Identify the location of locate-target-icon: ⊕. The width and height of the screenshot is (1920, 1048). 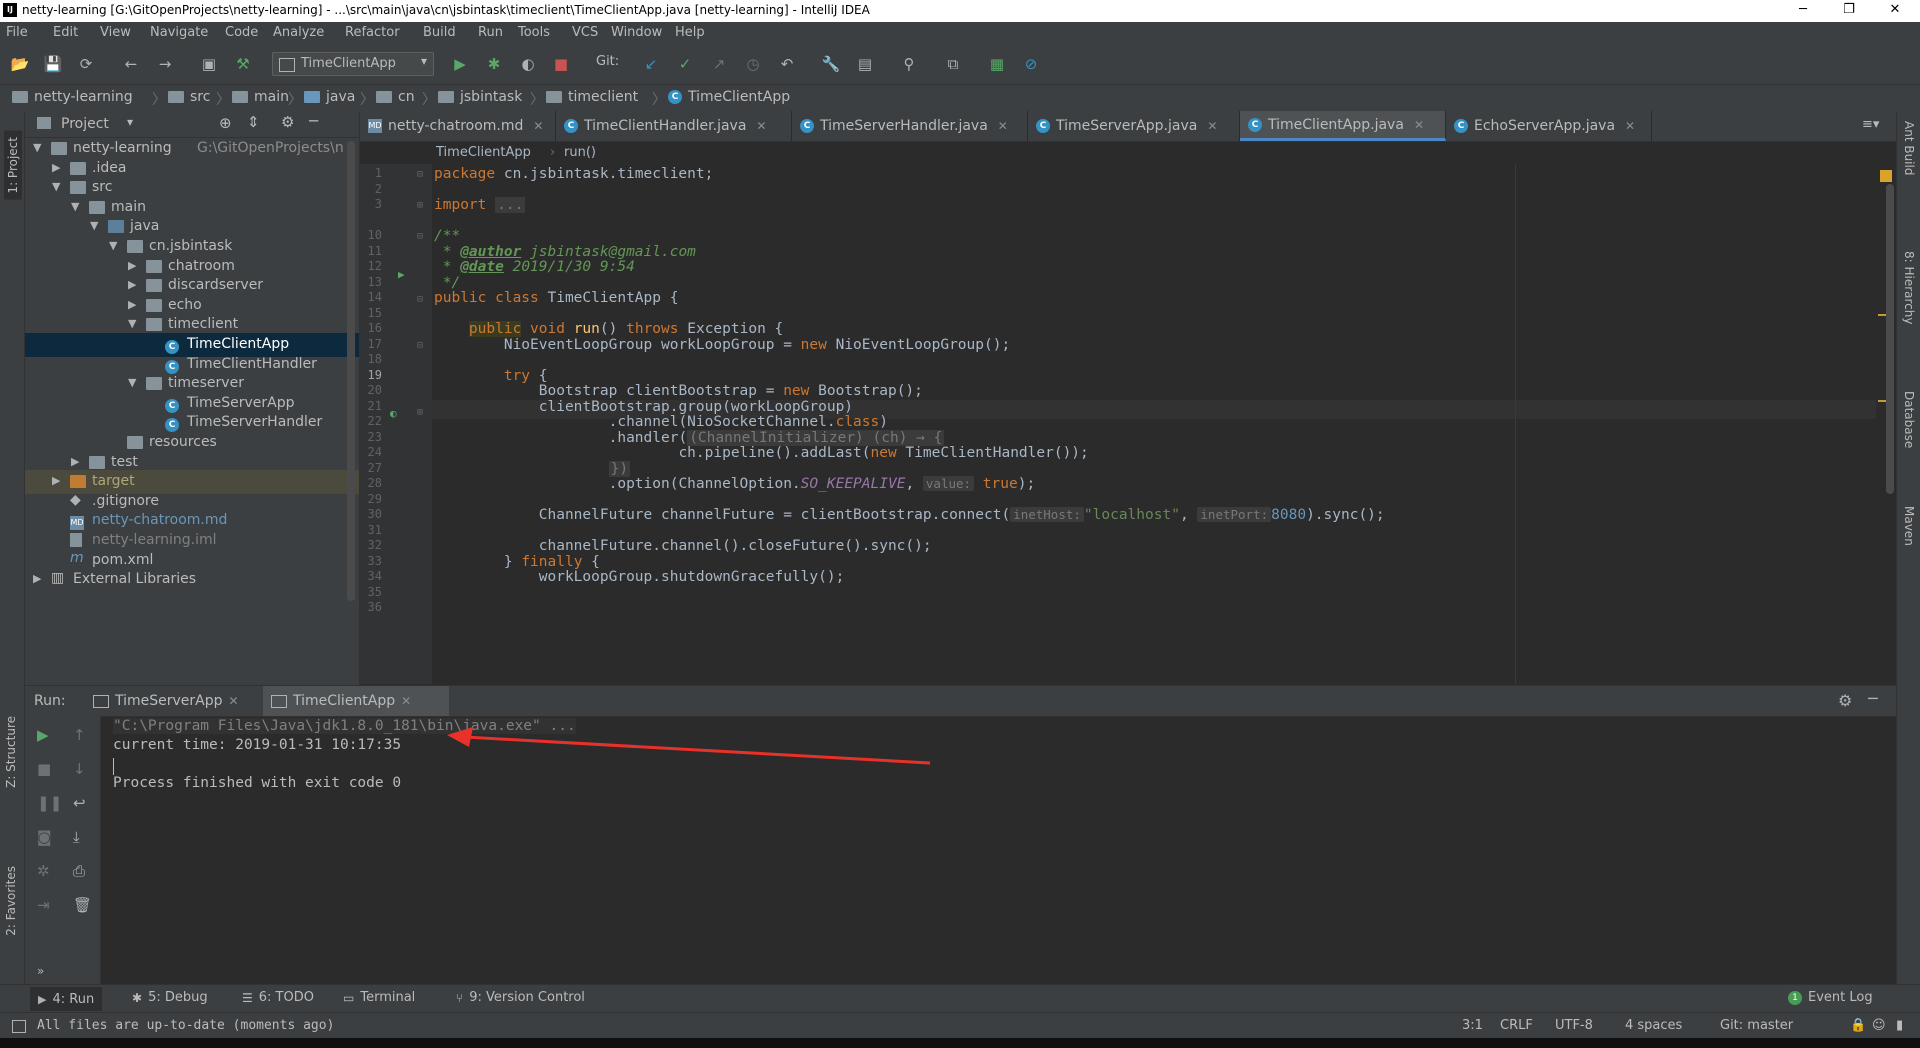
(225, 123).